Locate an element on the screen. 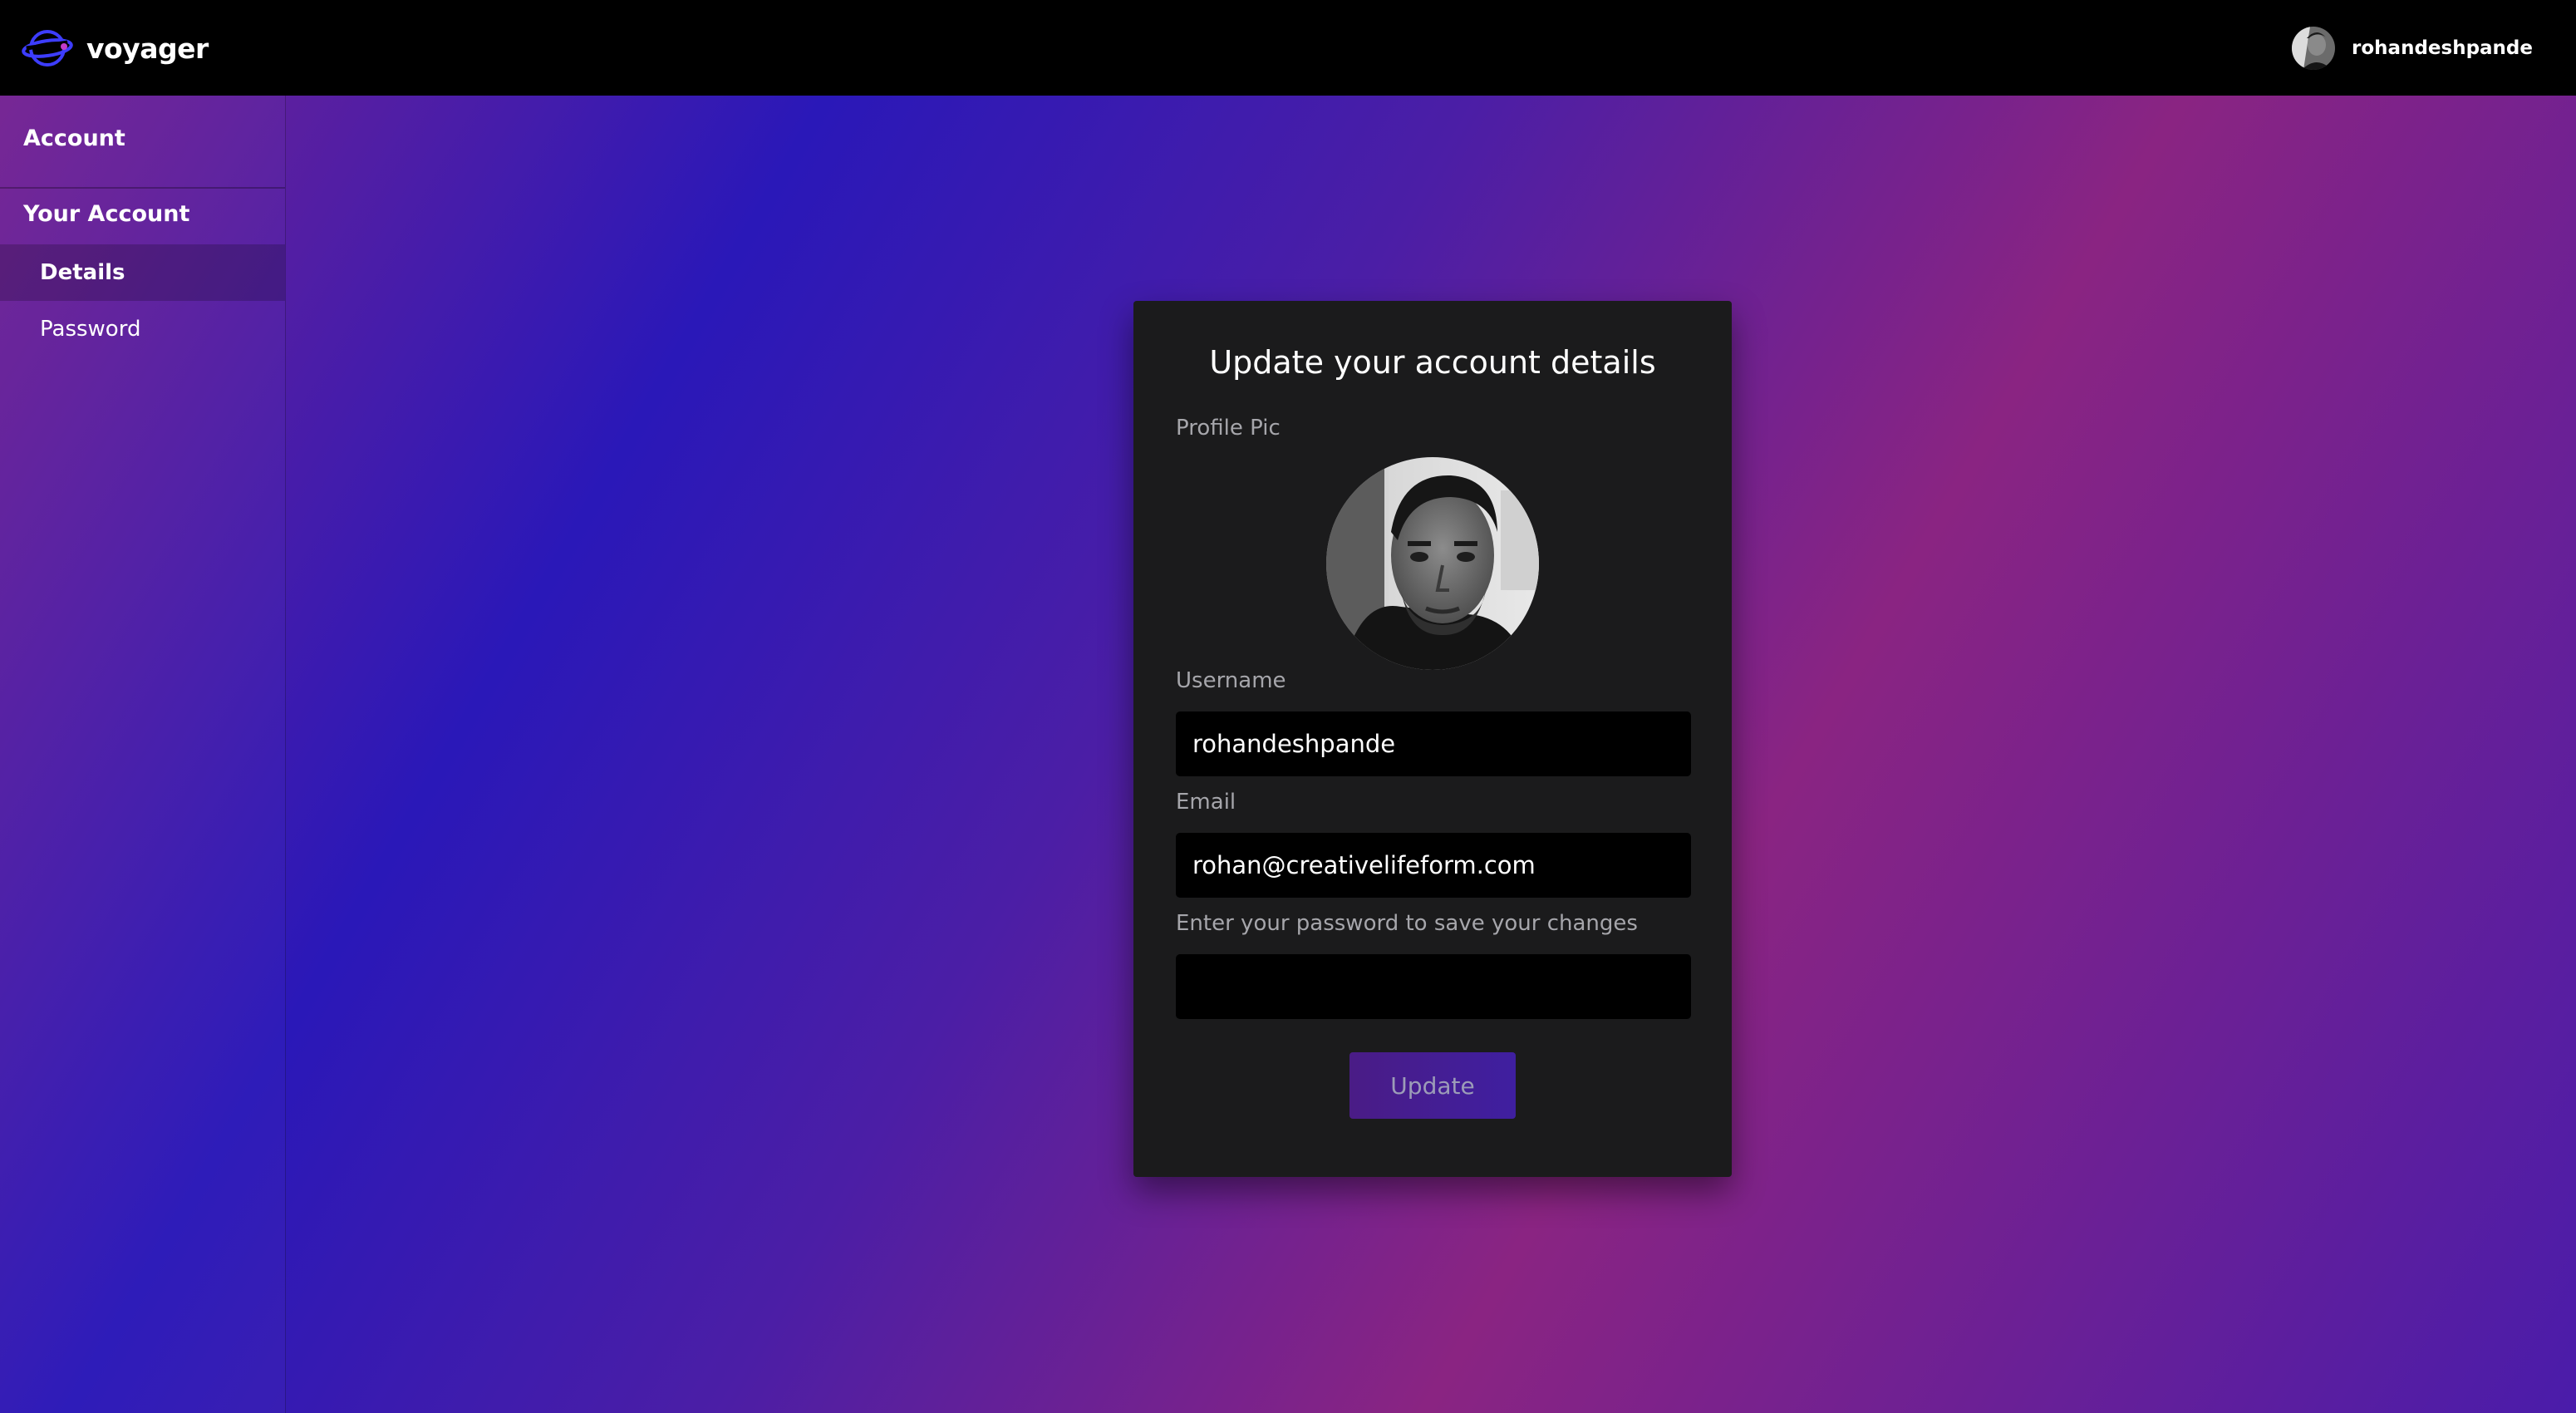 The height and width of the screenshot is (1413, 2576). email-input is located at coordinates (1433, 865).